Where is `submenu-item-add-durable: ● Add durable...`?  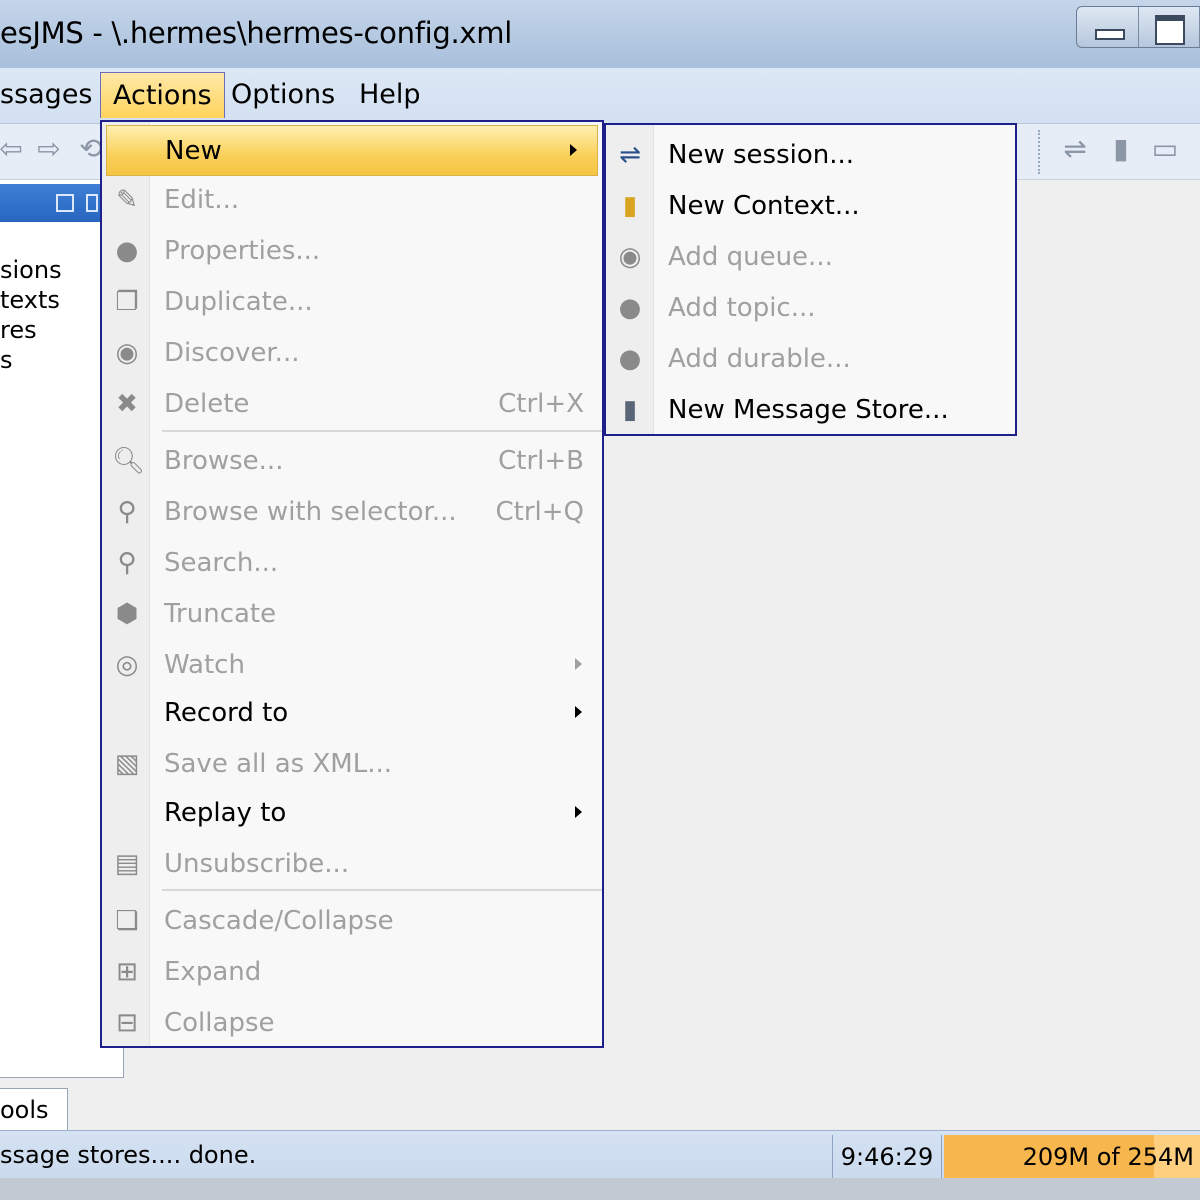 submenu-item-add-durable: ● Add durable... is located at coordinates (810, 359).